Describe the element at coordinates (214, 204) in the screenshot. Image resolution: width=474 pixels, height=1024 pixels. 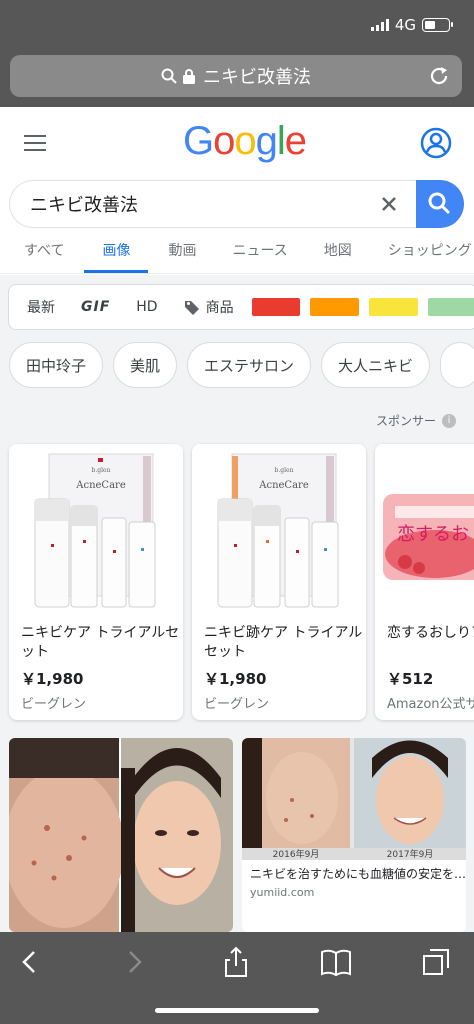
I see `search-input: ニキビ改善法` at that location.